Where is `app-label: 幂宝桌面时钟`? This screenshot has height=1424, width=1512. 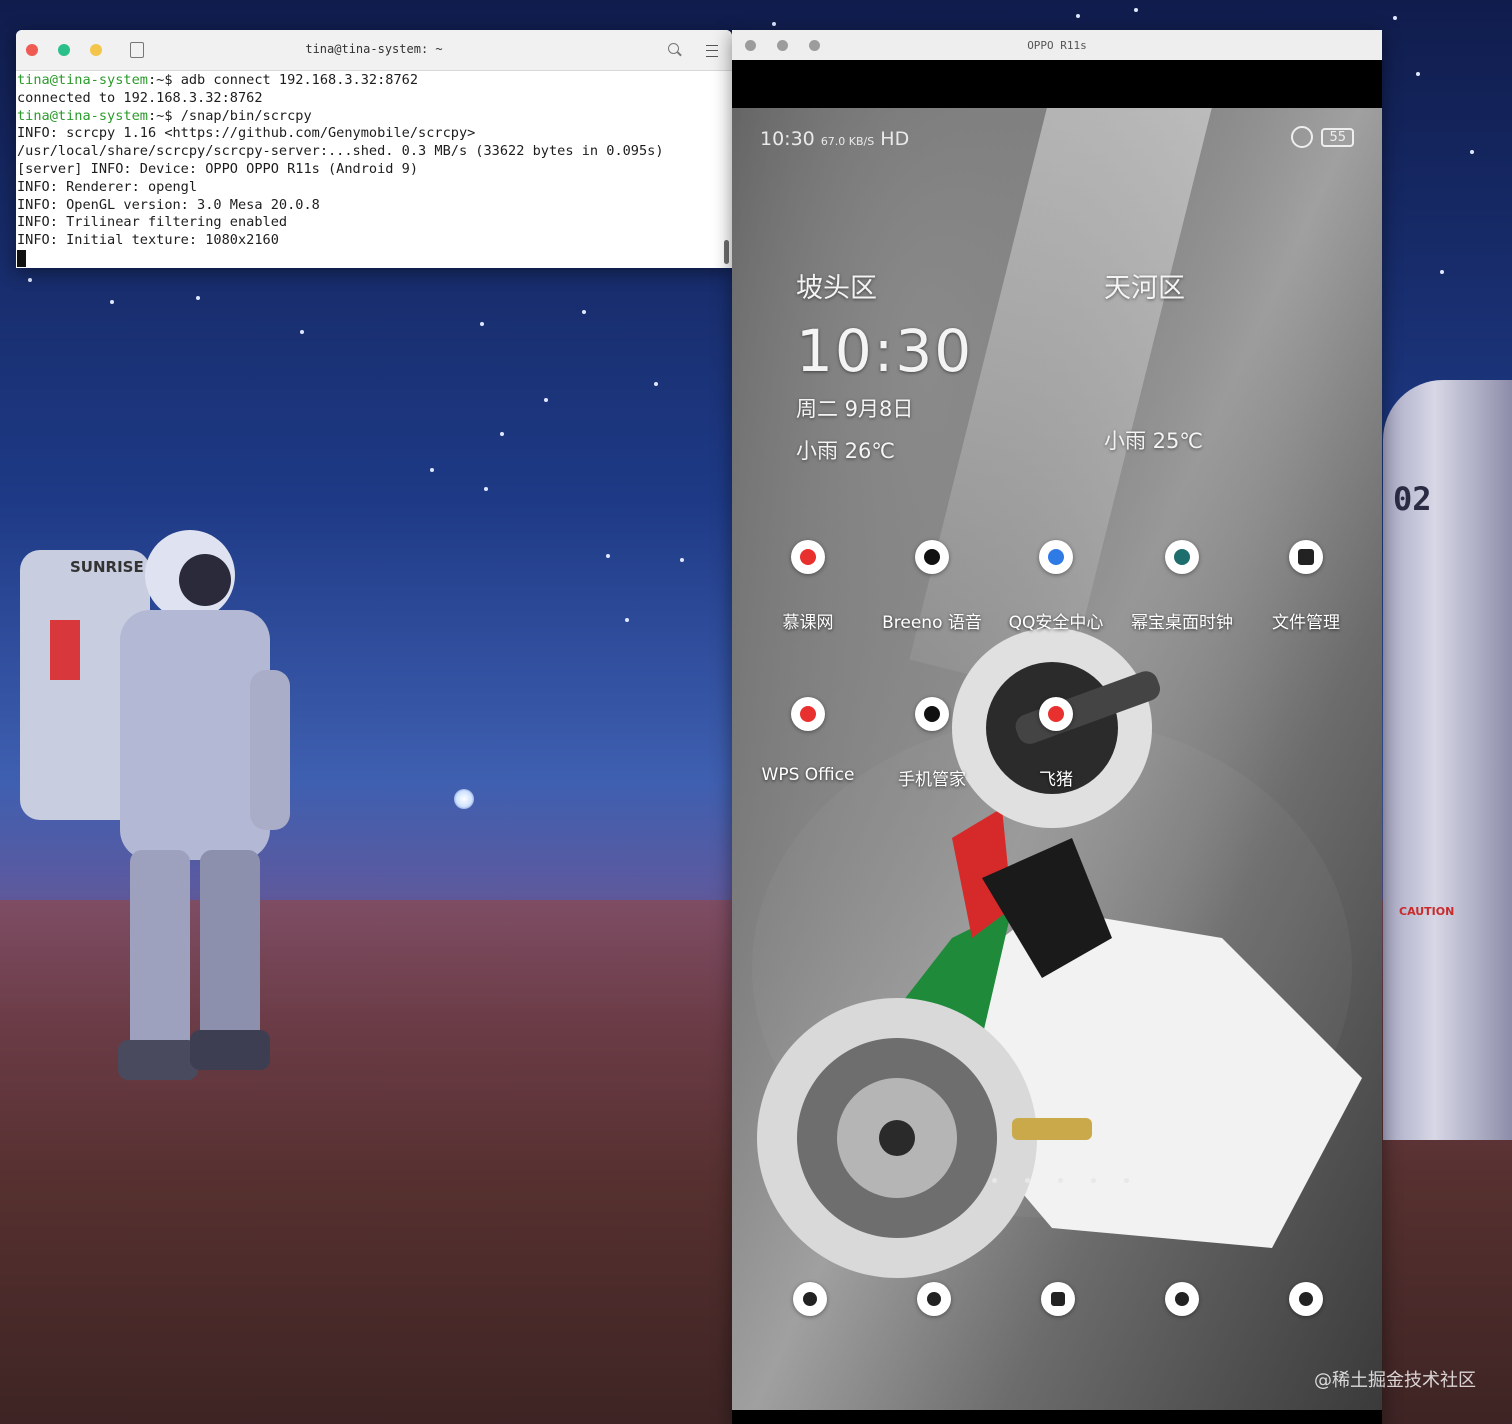
app-label: 幂宝桌面时钟 is located at coordinates (1182, 623).